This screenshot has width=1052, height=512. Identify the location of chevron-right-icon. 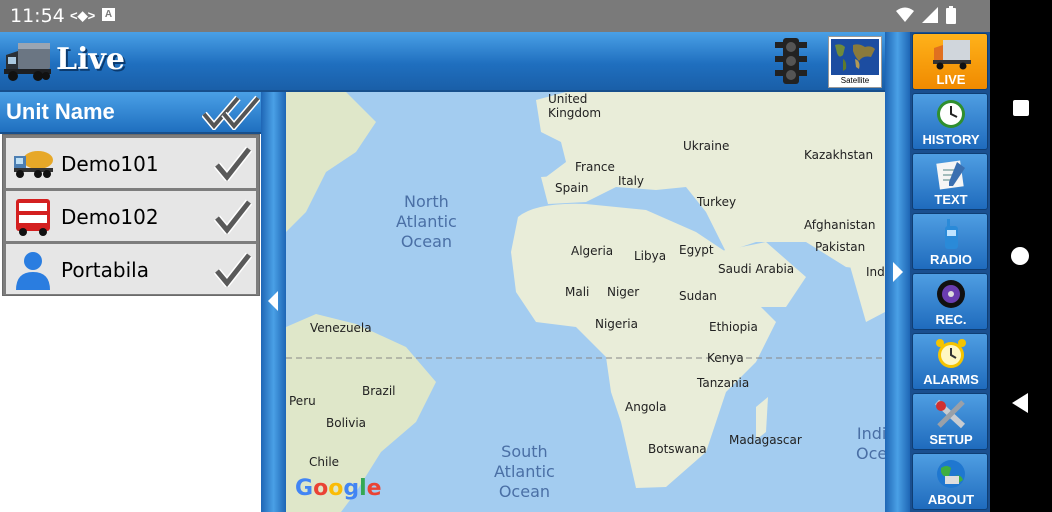
(898, 272).